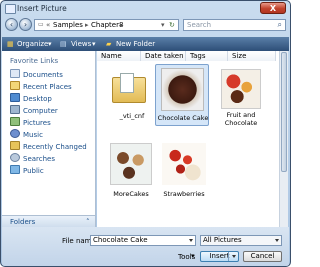  I want to click on list-item-selected: Chocolate Cake, so click(182, 95).